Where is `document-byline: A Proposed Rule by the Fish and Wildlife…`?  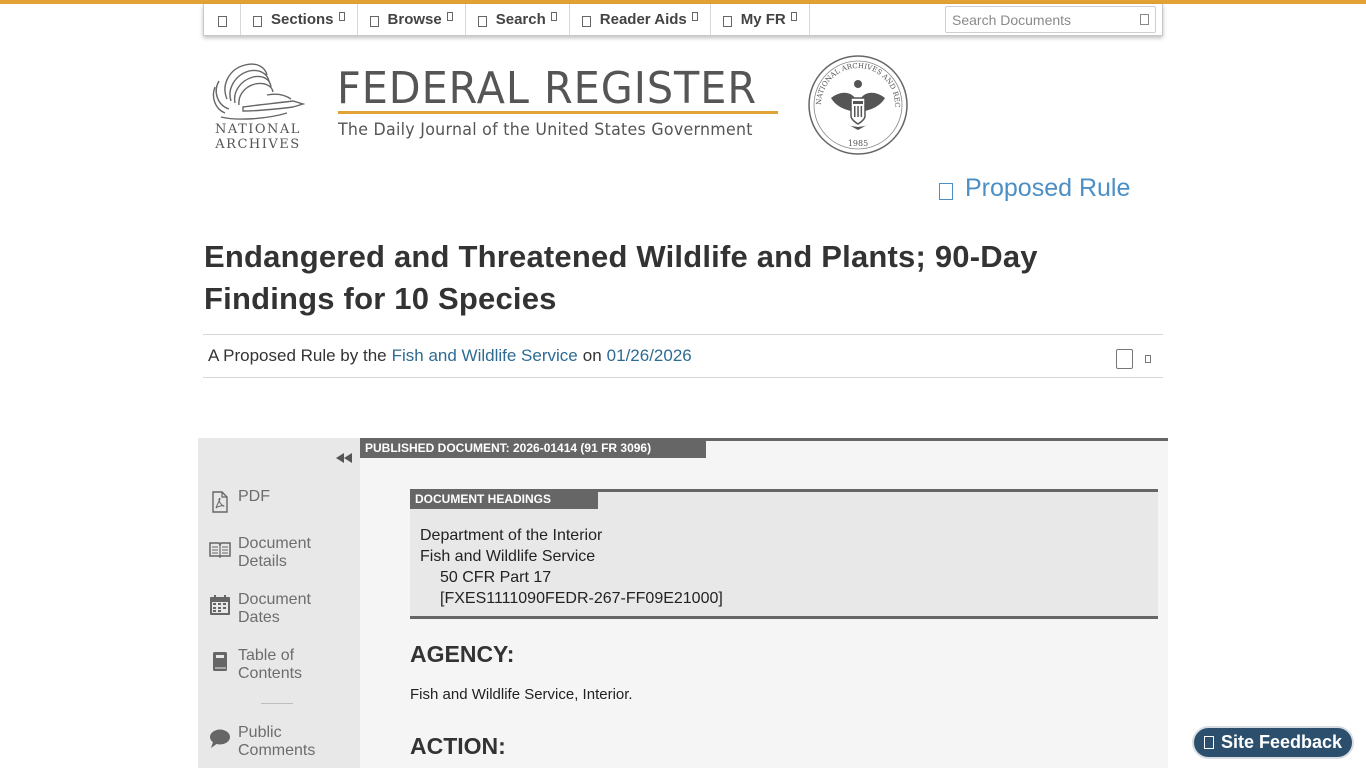 document-byline: A Proposed Rule by the Fish and Wildlife… is located at coordinates (683, 356).